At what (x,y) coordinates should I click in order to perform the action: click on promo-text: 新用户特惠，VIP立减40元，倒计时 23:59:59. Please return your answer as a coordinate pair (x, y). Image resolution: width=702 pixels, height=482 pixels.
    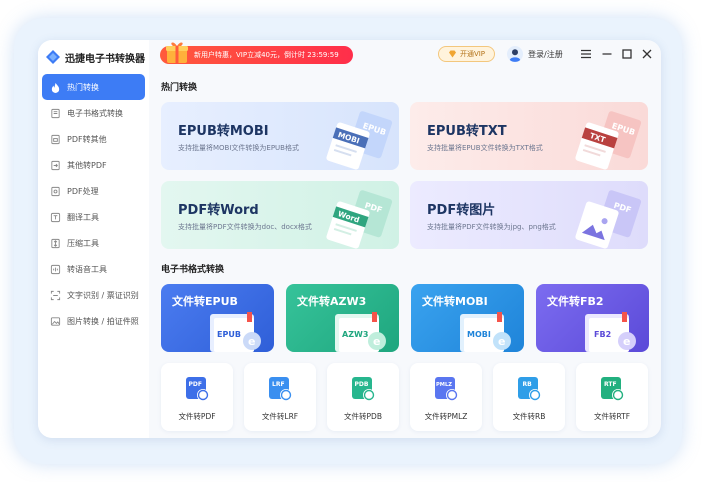
    Looking at the image, I should click on (266, 55).